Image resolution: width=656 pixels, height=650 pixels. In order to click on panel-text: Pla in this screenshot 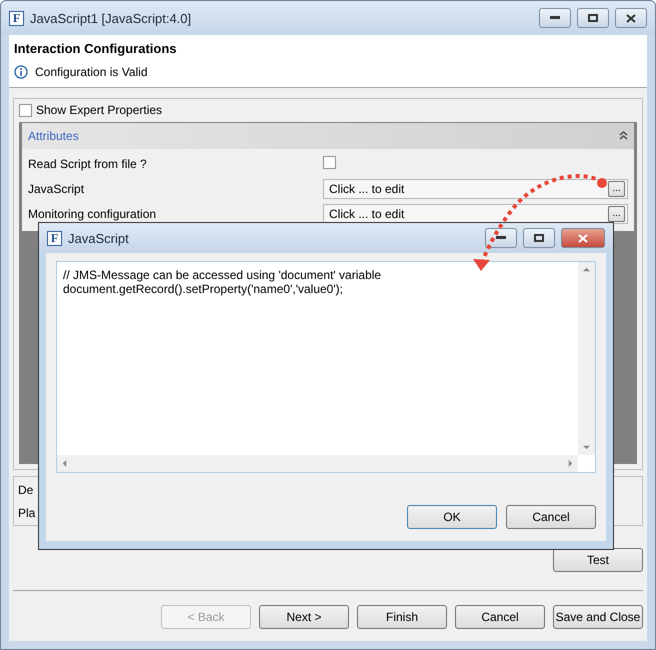, I will do `click(27, 513)`.